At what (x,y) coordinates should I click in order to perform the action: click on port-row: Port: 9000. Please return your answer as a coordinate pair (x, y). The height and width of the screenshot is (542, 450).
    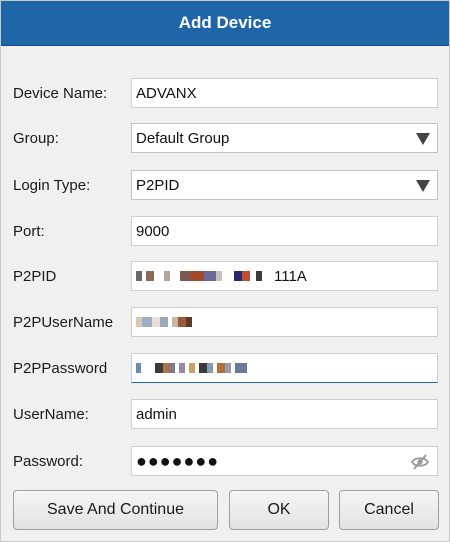
    Looking at the image, I should click on (225, 231).